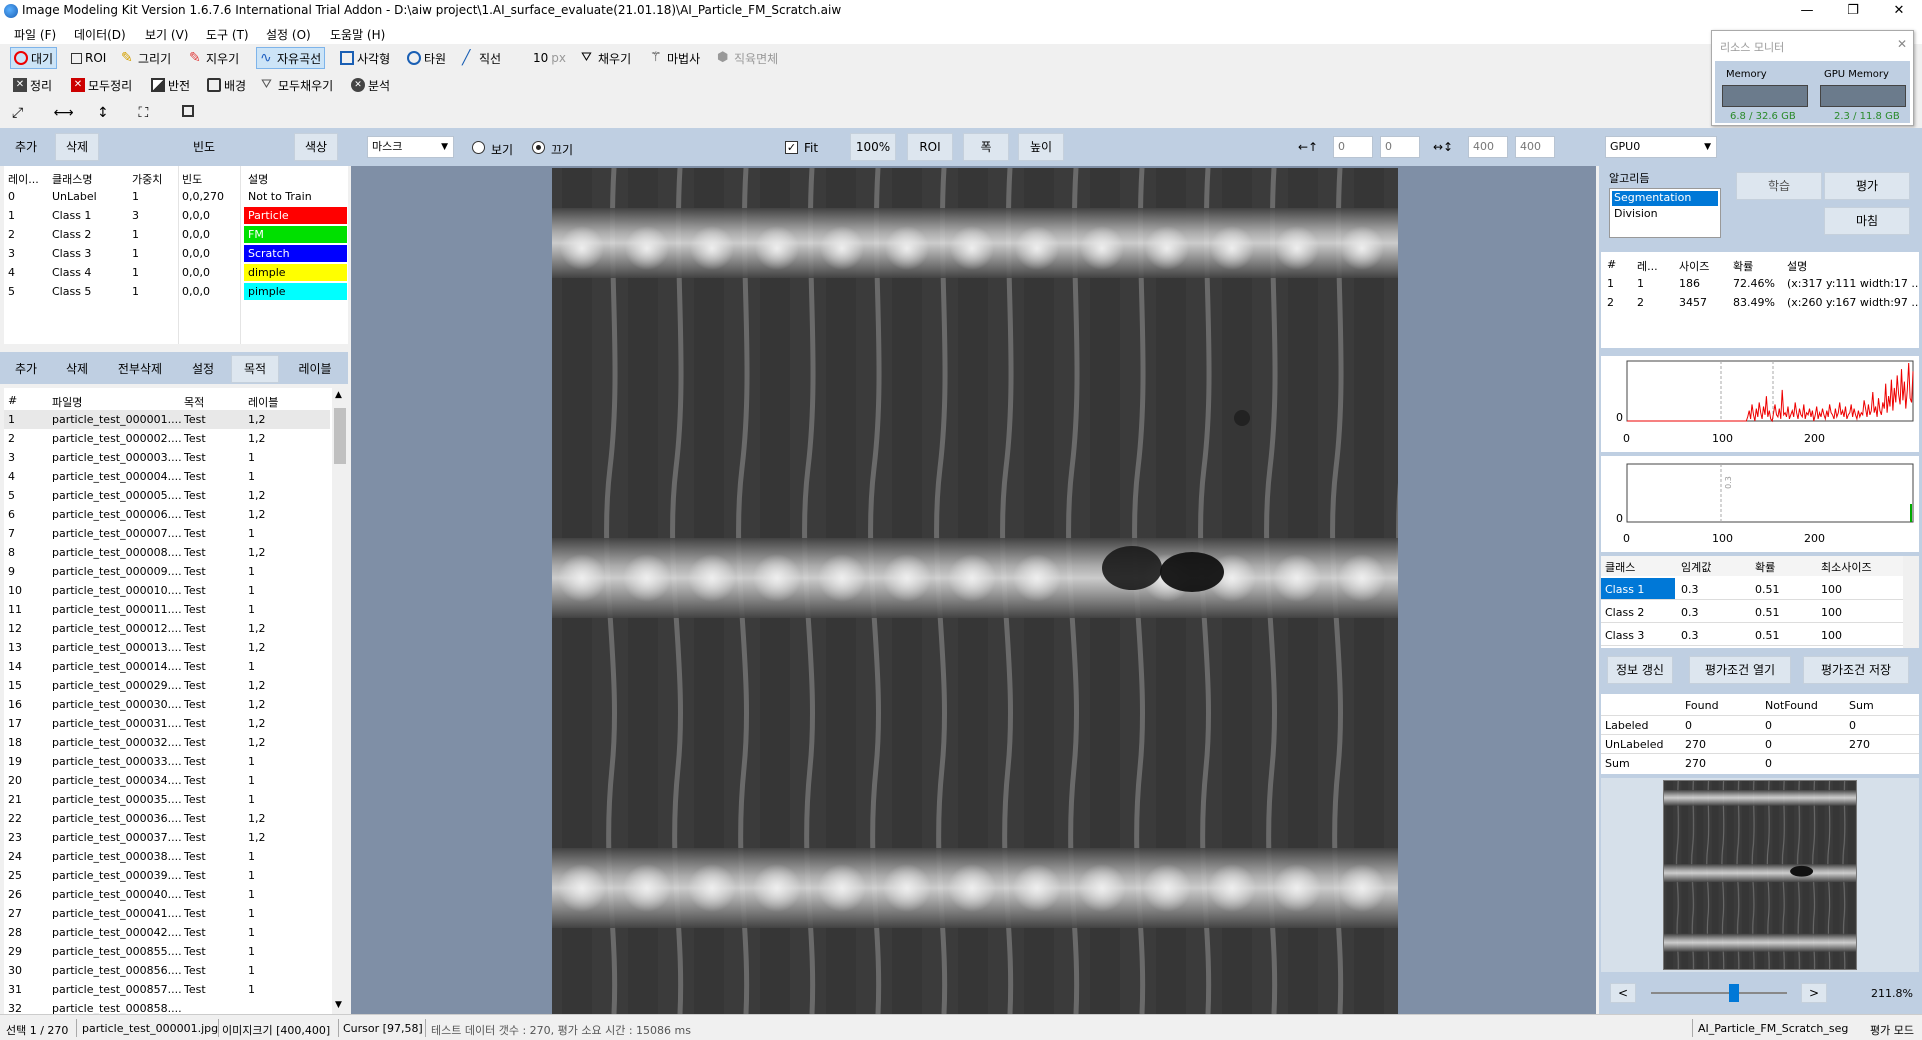 This screenshot has height=1040, width=1922. What do you see at coordinates (1740, 670) in the screenshot?
I see `open-eval-conditions-button: 평가조건 열기` at bounding box center [1740, 670].